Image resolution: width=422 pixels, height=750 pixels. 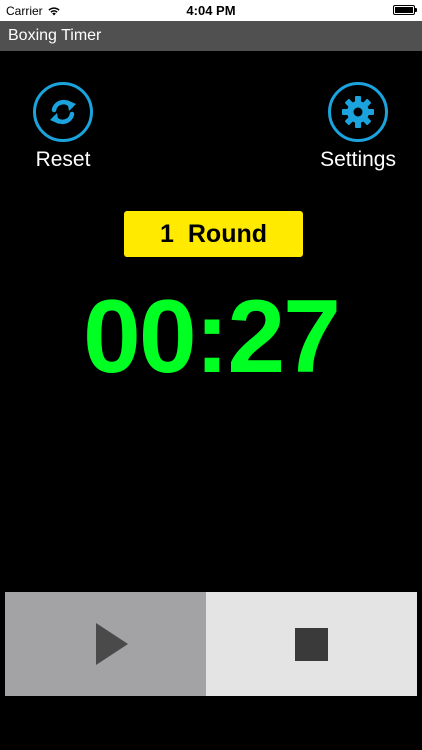 I want to click on battery-icon, so click(x=405, y=10).